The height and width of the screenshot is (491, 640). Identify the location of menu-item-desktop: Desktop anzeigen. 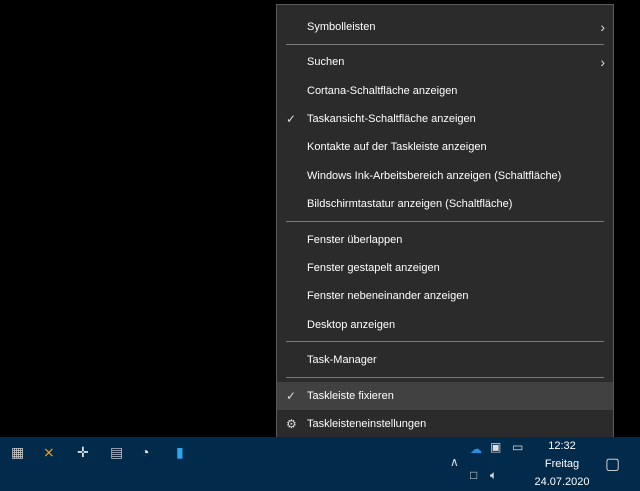
(445, 325).